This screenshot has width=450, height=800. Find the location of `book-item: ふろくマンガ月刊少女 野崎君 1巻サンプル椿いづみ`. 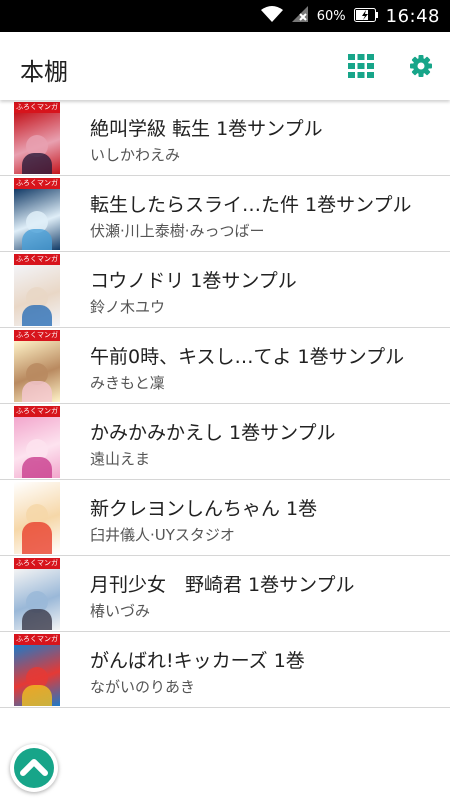

book-item: ふろくマンガ月刊少女 野崎君 1巻サンプル椿いづみ is located at coordinates (225, 594).